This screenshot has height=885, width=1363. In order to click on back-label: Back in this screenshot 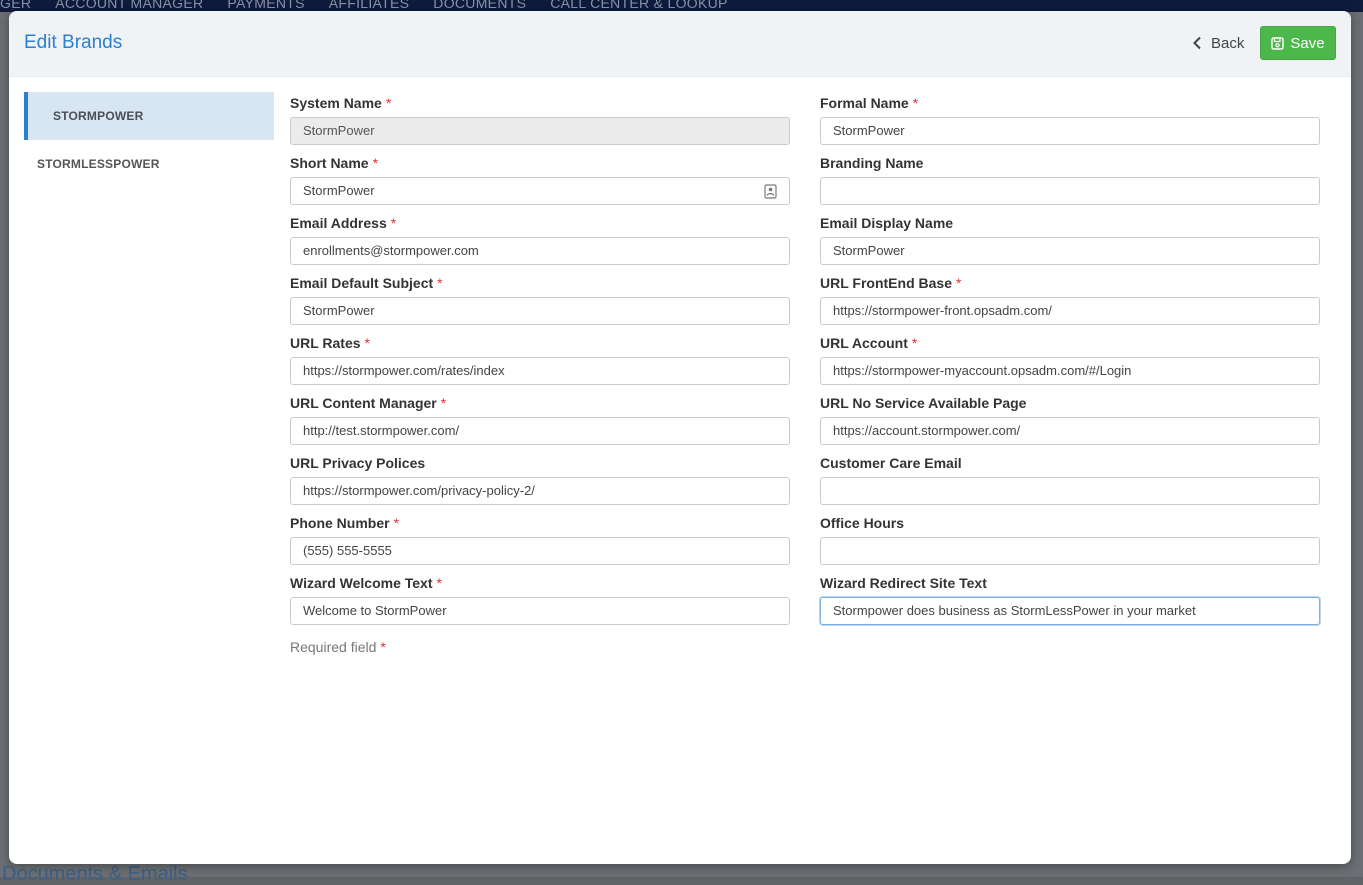, I will do `click(1228, 43)`.